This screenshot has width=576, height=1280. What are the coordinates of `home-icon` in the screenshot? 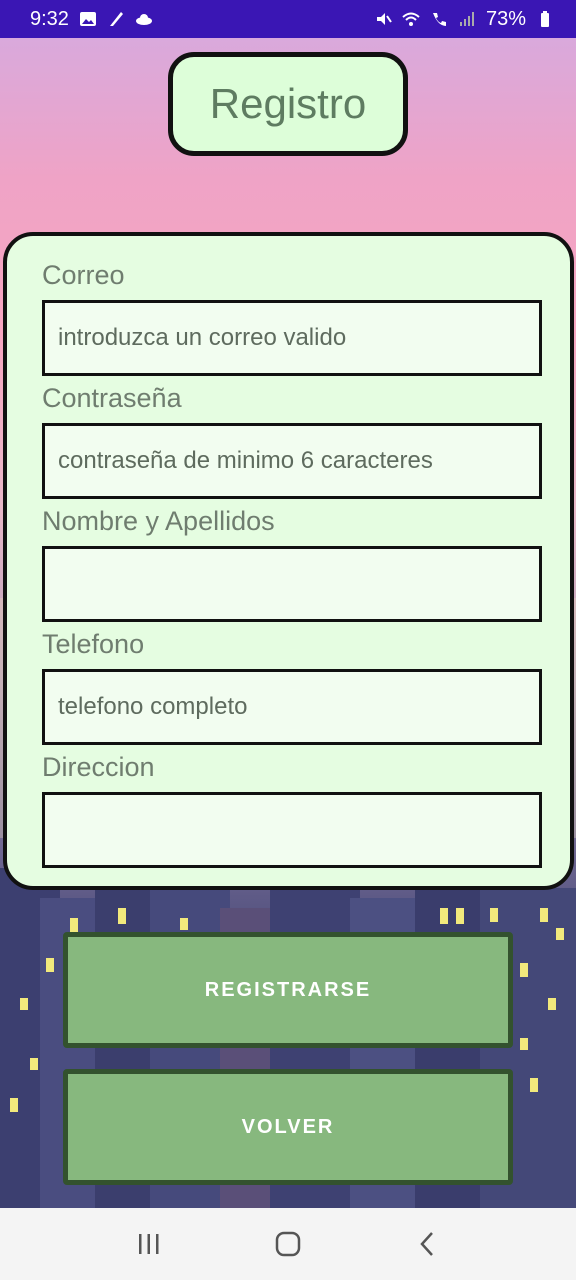 It's located at (288, 1244).